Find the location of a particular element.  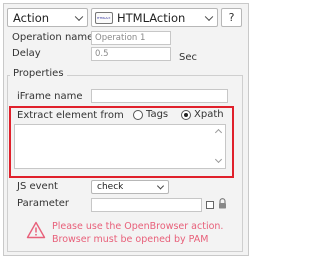

extract-textarea is located at coordinates (120, 146).